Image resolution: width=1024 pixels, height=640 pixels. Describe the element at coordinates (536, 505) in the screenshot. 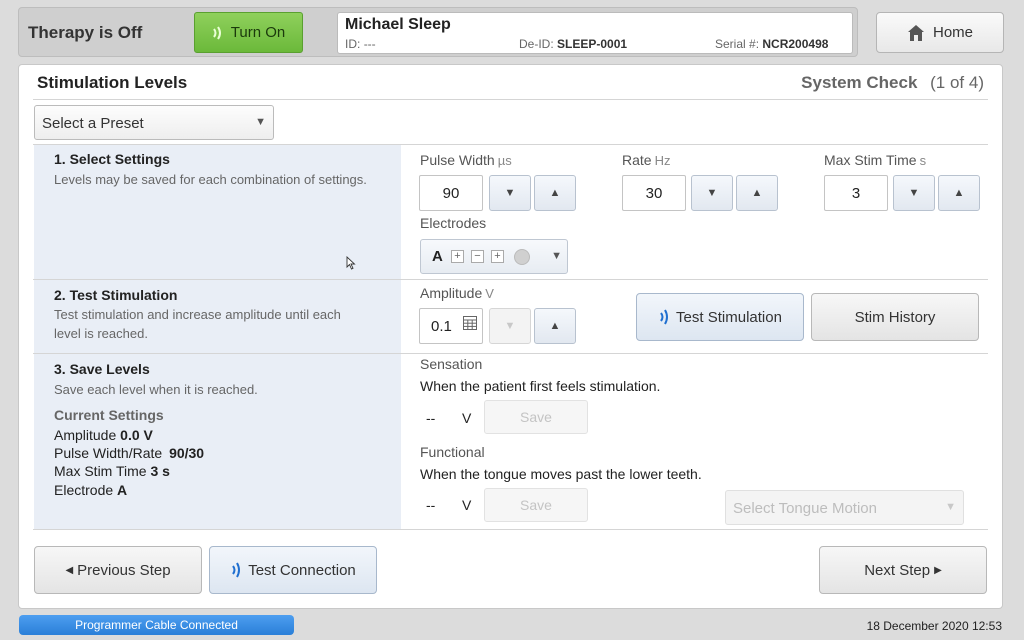

I see `functional-save-button: Save` at that location.